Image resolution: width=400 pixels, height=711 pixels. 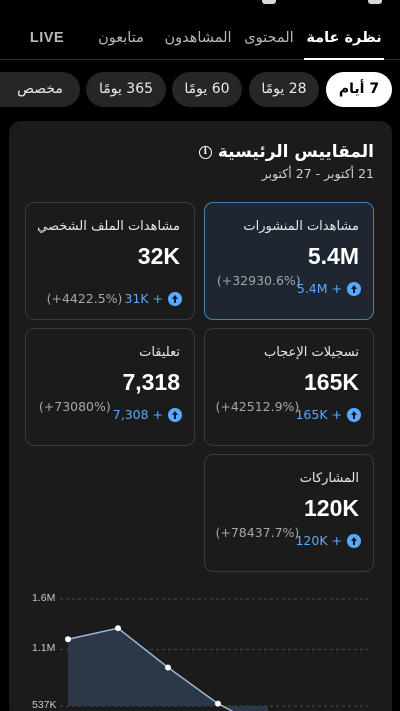 I want to click on tab-content: المحتوى, so click(x=269, y=41).